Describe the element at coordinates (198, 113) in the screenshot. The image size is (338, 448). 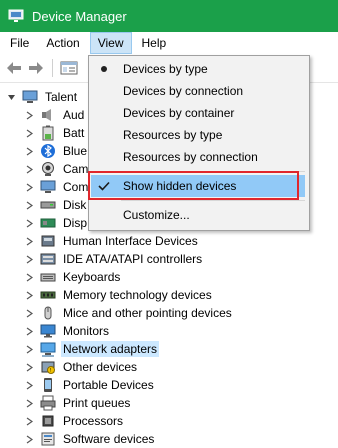
I see `menu-option-devices-by-container: Devices by container` at that location.